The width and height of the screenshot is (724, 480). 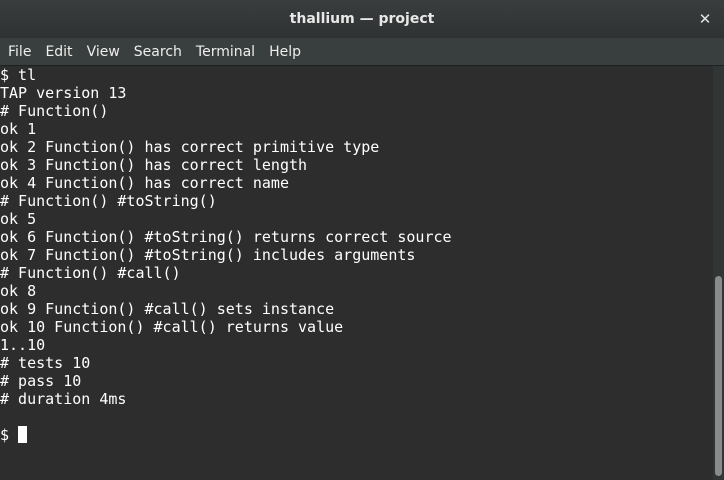 What do you see at coordinates (144, 183) in the screenshot?
I see `terminal-line: ok 4 Function() has correct name` at bounding box center [144, 183].